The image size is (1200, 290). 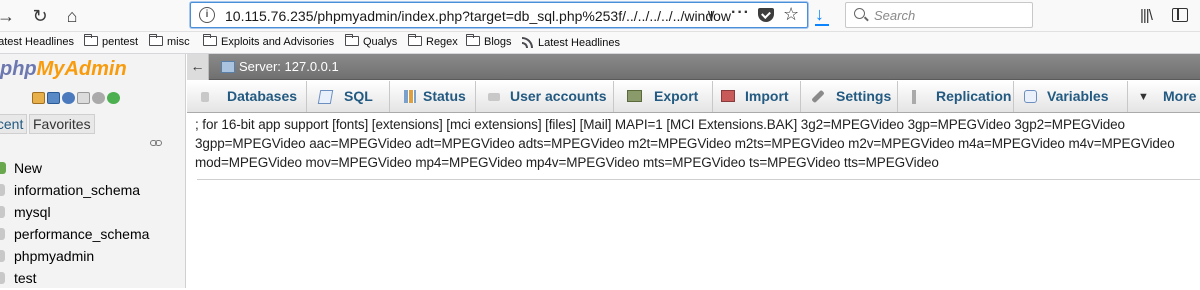 I want to click on bookmark-label: pentest, so click(x=120, y=42).